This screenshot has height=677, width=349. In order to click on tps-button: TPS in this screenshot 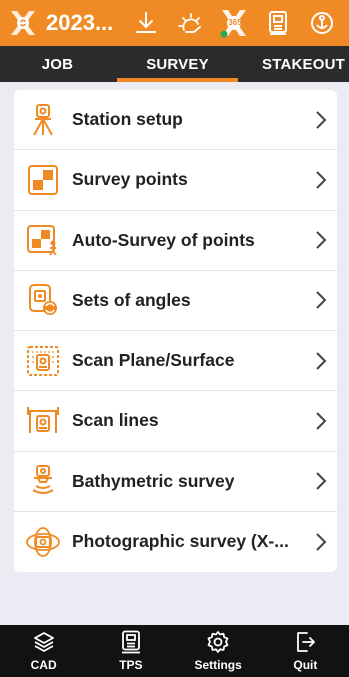, I will do `click(130, 651)`.